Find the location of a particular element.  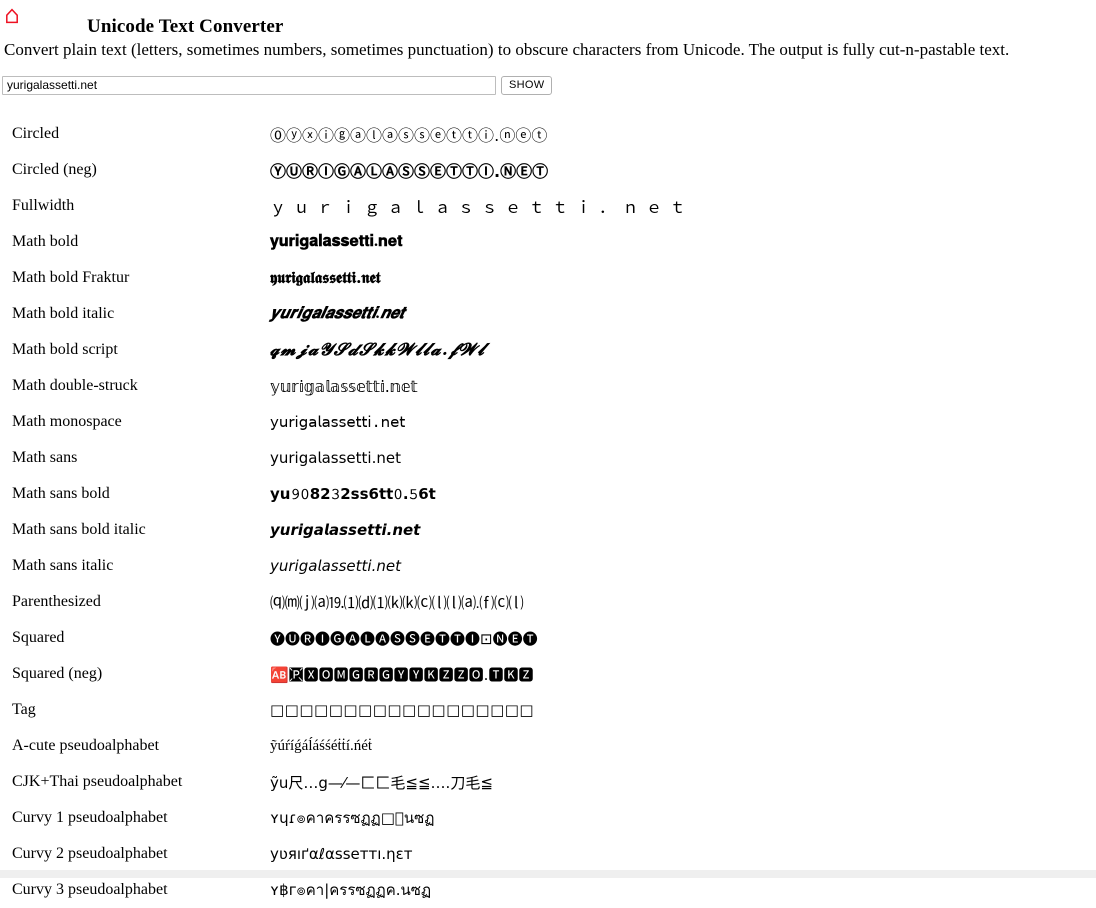

style-name-label: Squared is located at coordinates (38, 637).